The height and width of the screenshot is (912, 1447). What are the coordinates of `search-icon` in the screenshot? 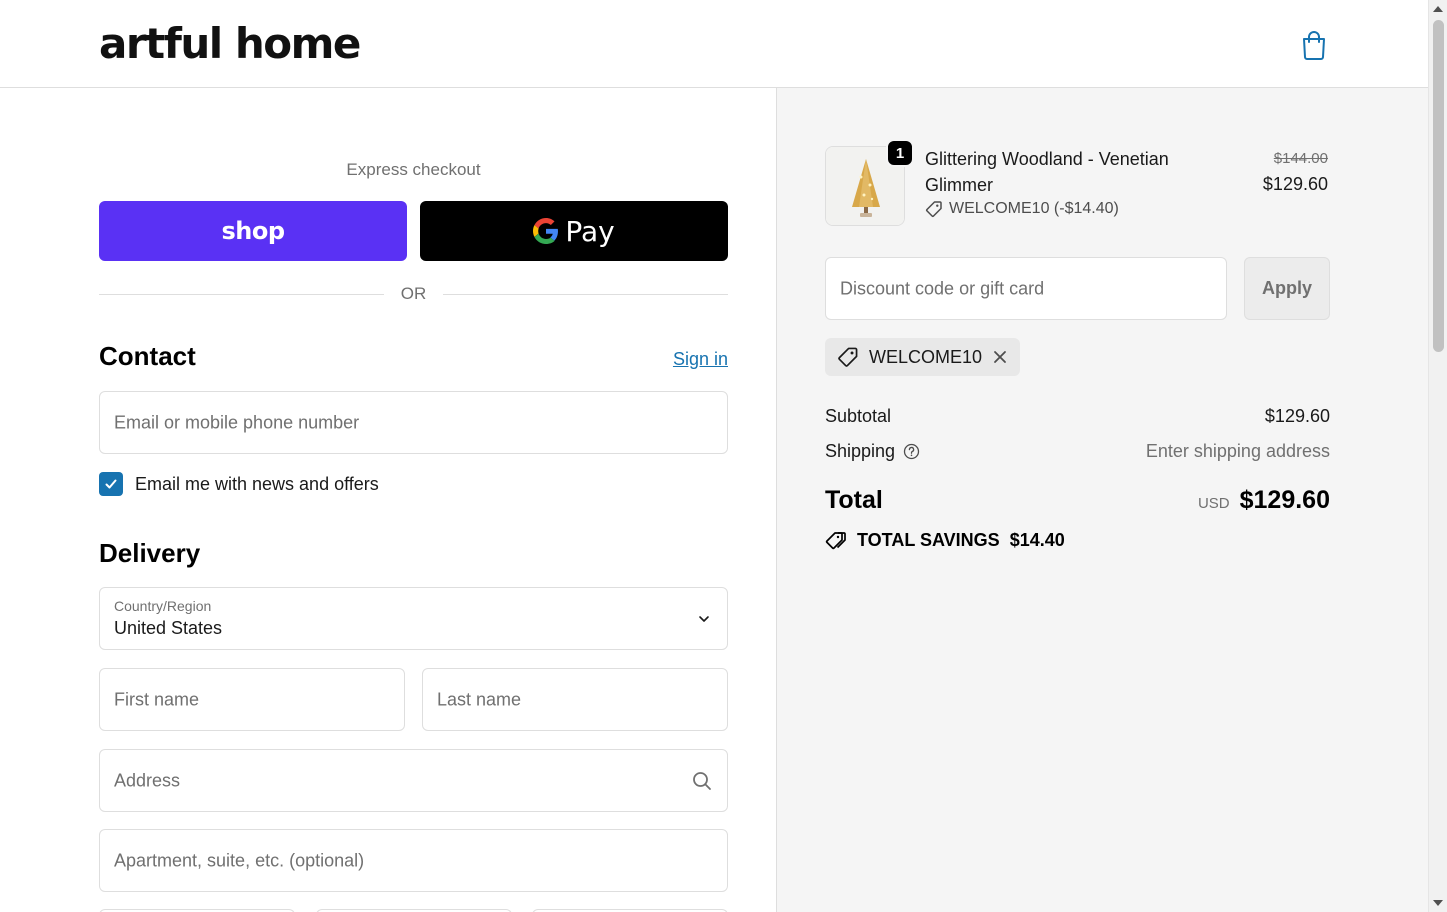 It's located at (702, 781).